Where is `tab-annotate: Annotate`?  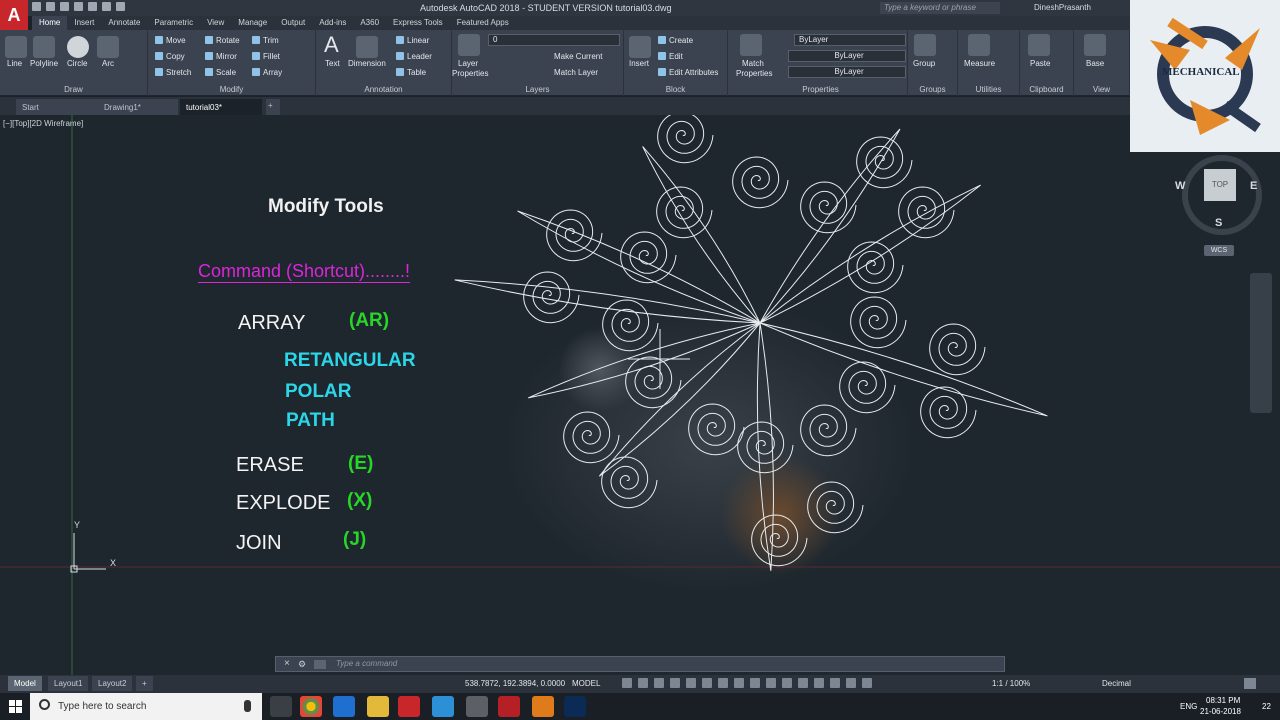 tab-annotate: Annotate is located at coordinates (124, 23).